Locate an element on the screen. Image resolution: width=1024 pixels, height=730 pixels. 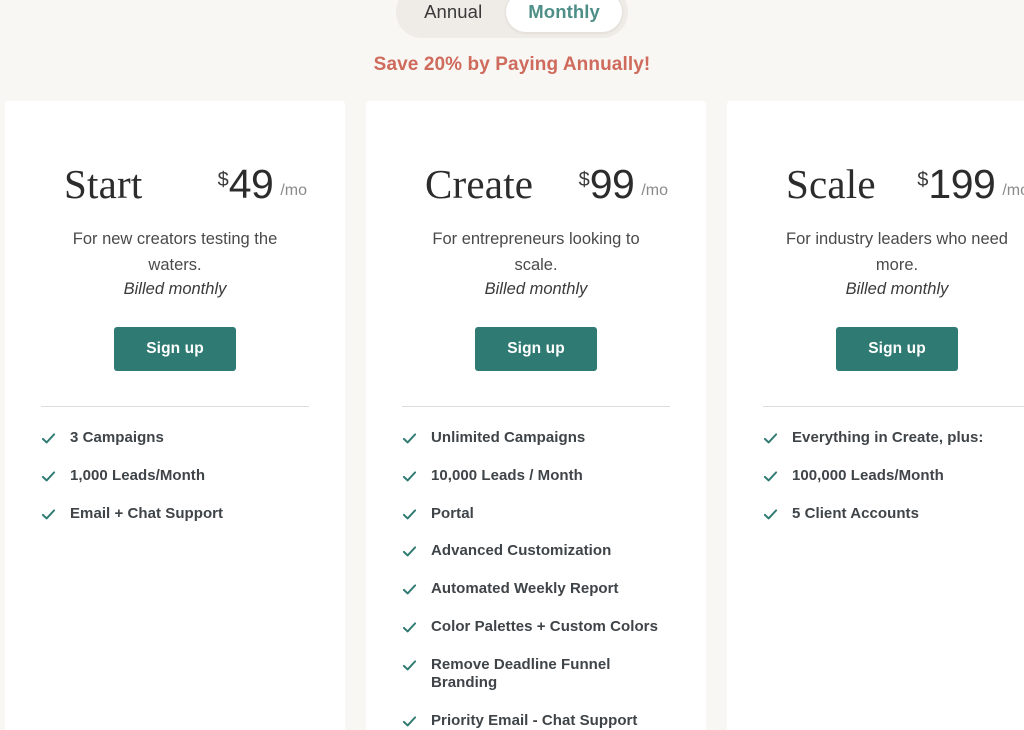
list-item: Email + Chat Support is located at coordinates (179, 514).